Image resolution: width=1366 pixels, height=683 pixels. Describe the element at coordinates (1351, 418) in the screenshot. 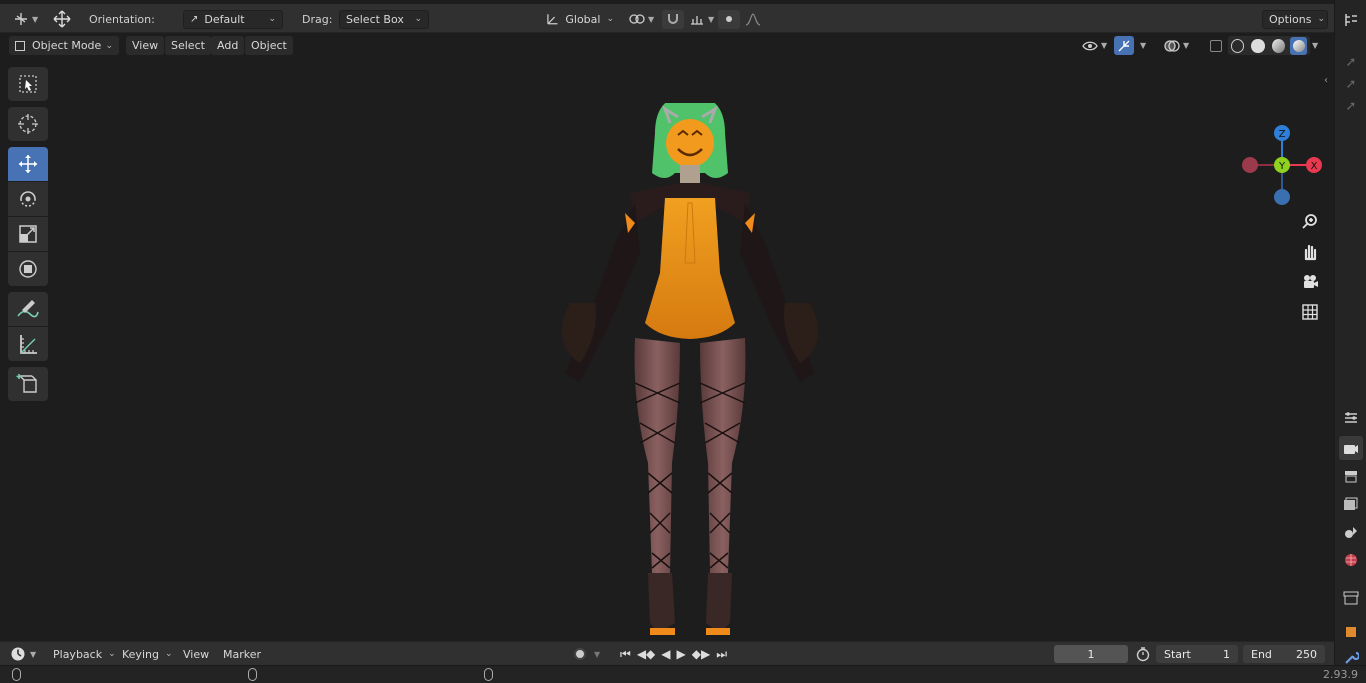

I see `tool-properties-icon` at that location.